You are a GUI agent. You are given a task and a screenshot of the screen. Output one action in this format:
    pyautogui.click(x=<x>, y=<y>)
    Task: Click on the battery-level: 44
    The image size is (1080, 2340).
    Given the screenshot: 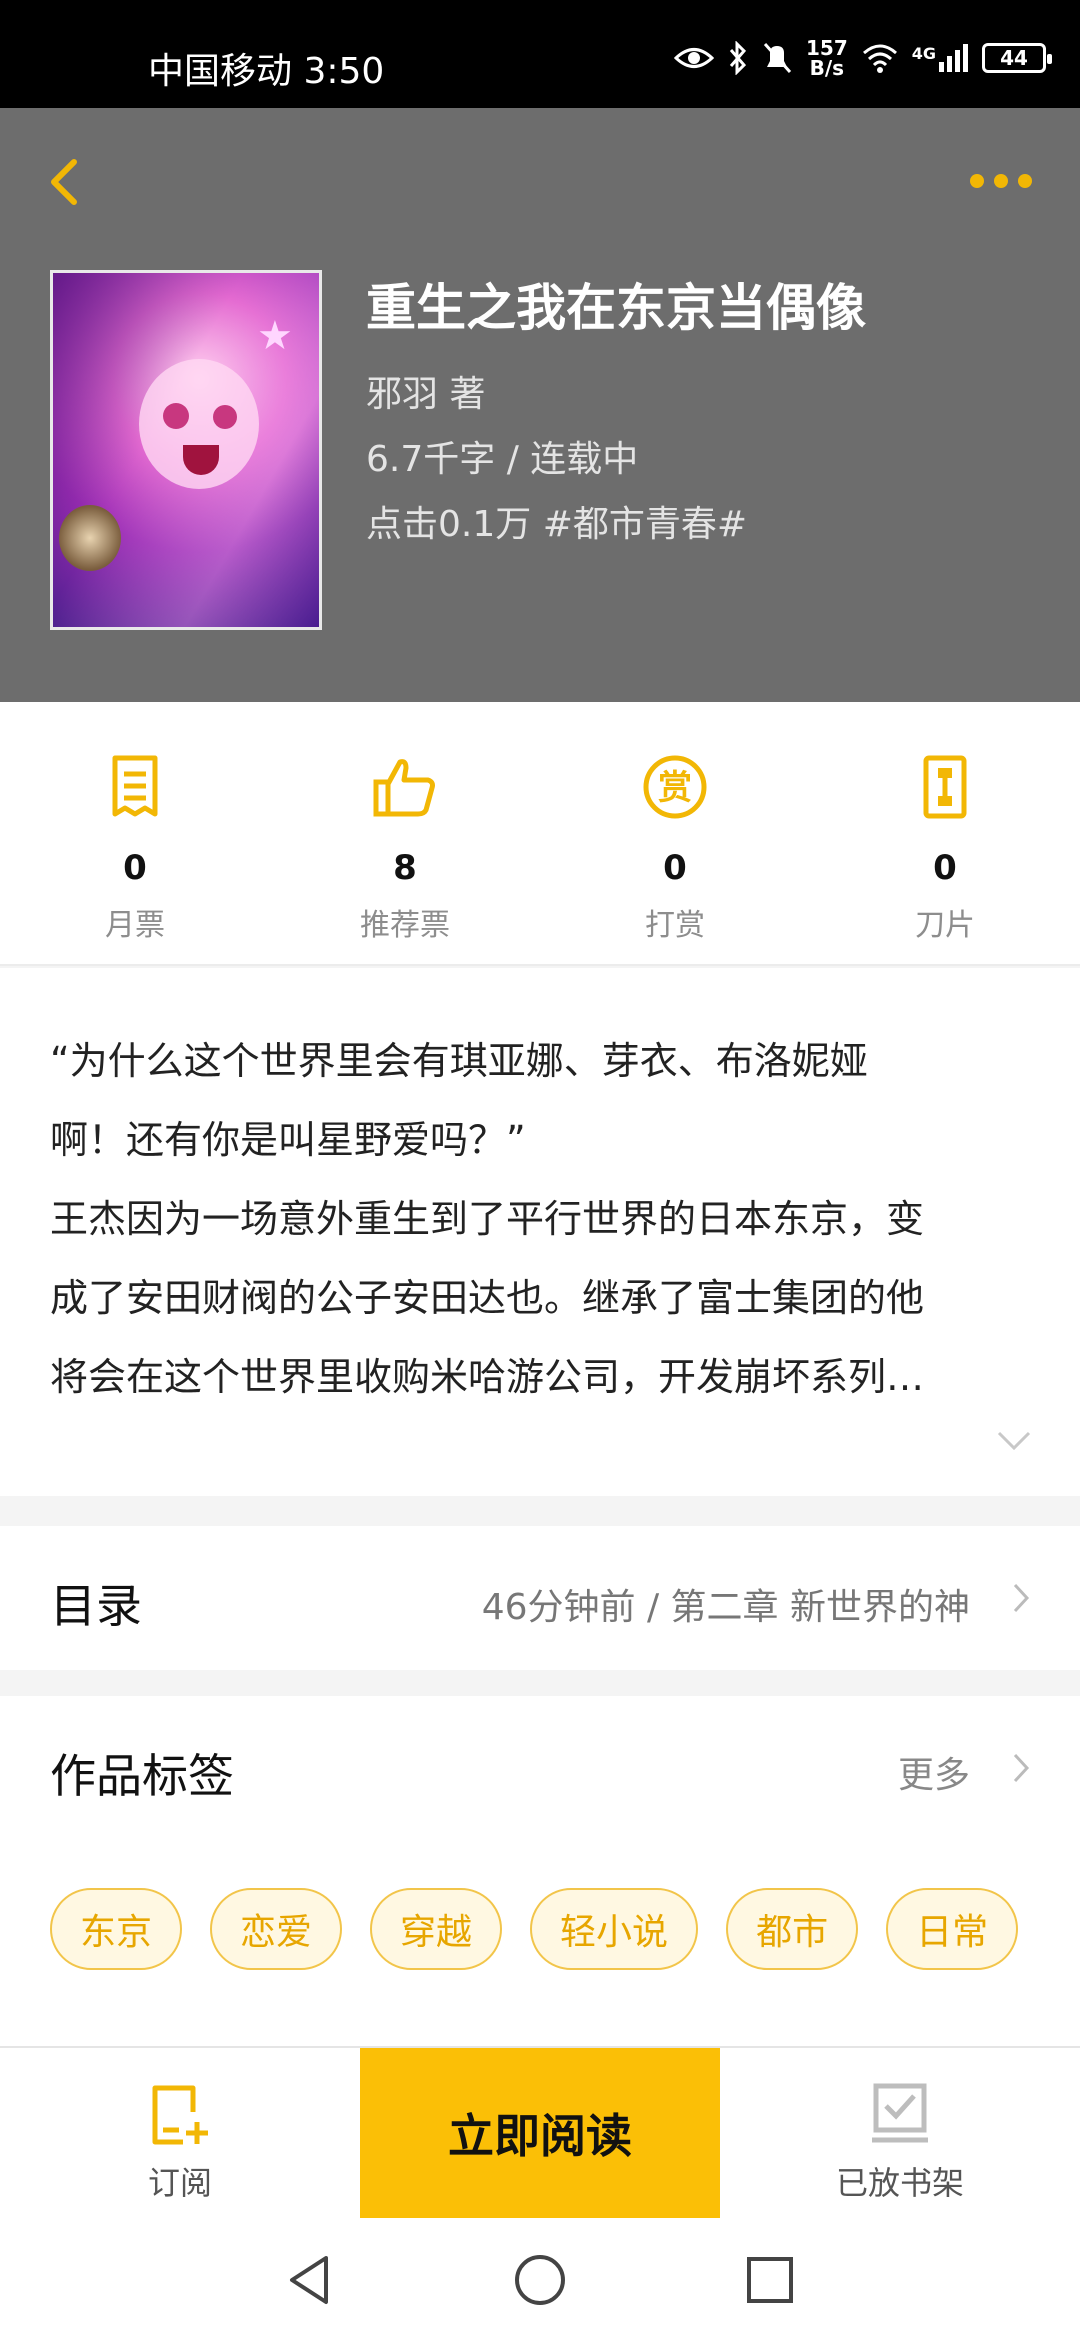 What is the action you would take?
    pyautogui.click(x=1014, y=58)
    